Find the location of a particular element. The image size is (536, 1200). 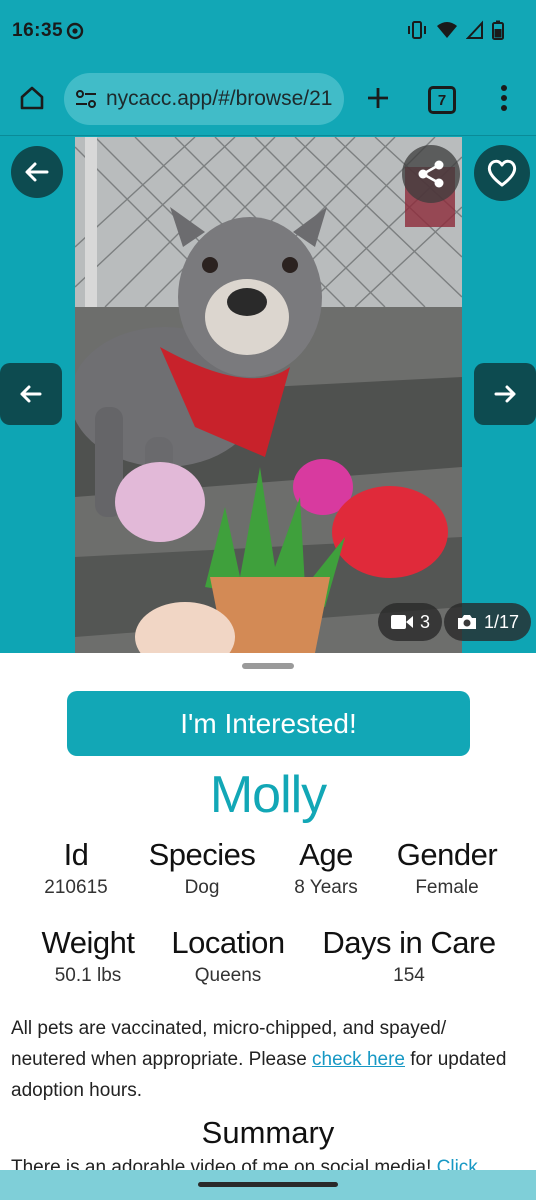

system-nav-bar is located at coordinates (268, 1185).